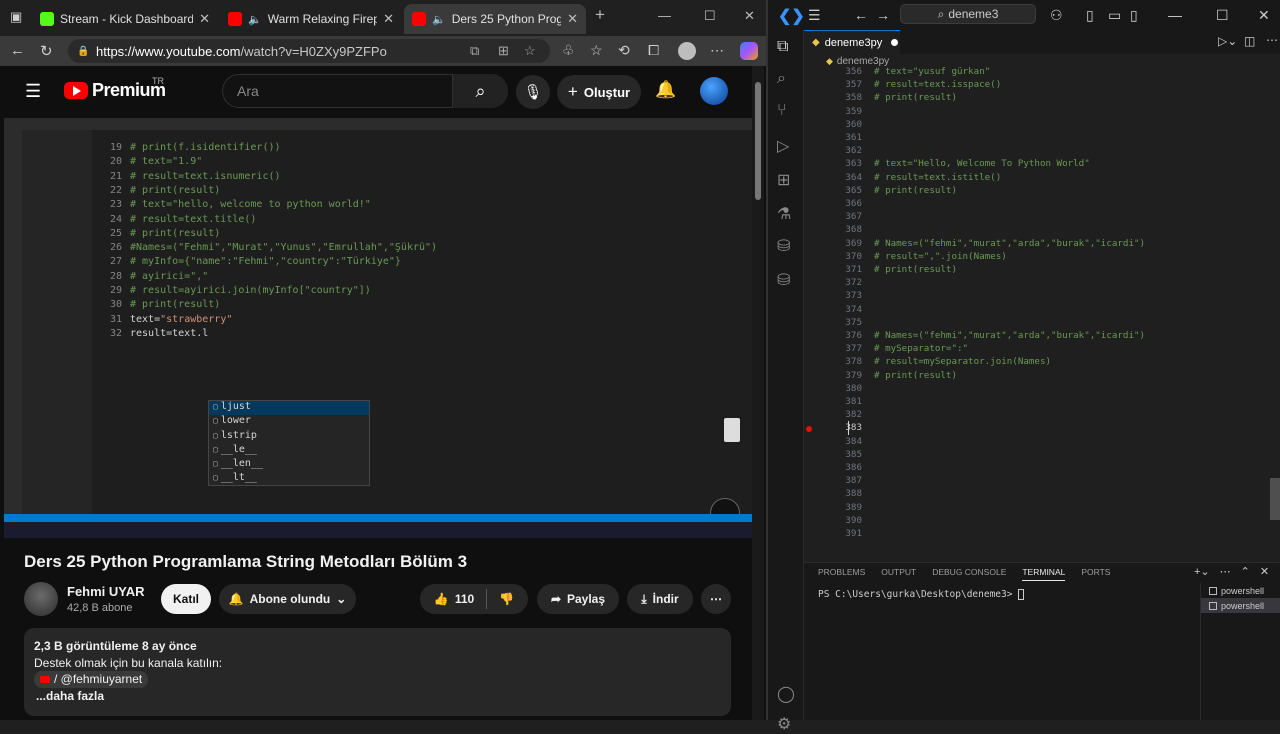  What do you see at coordinates (1227, 41) in the screenshot?
I see `run-icon: ▷⌄` at bounding box center [1227, 41].